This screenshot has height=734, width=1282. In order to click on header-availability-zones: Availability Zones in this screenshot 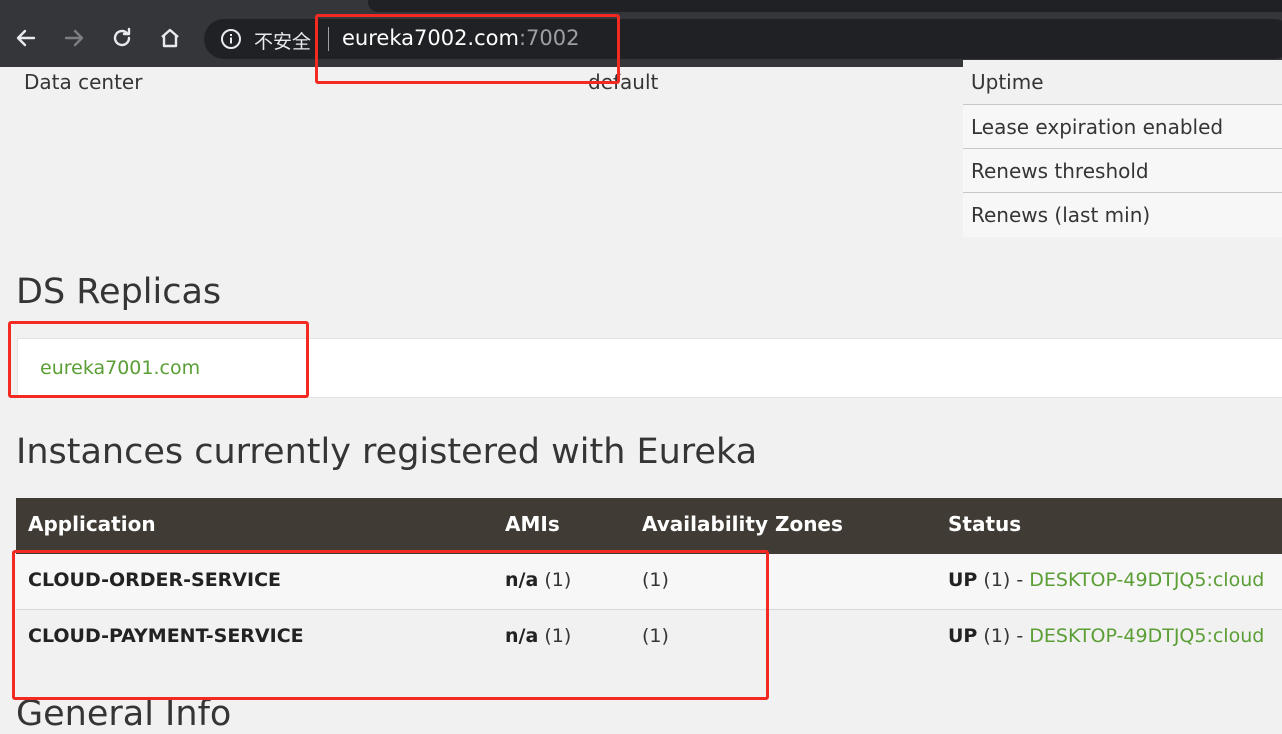, I will do `click(742, 524)`.